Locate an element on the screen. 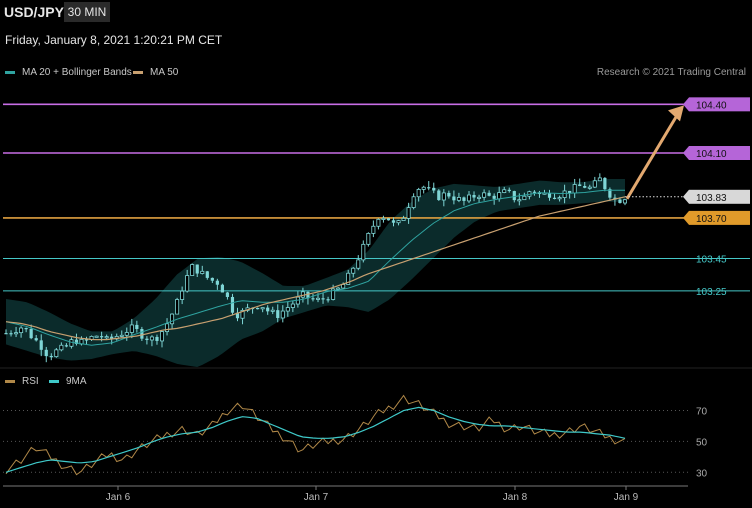  level-label-4: 103.25 is located at coordinates (711, 292).